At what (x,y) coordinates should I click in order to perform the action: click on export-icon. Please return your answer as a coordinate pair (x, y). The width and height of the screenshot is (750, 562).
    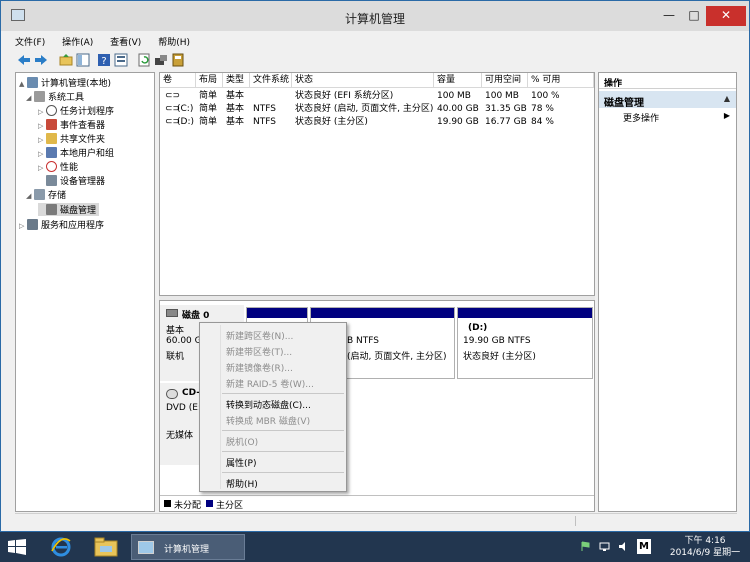
    Looking at the image, I should click on (161, 60).